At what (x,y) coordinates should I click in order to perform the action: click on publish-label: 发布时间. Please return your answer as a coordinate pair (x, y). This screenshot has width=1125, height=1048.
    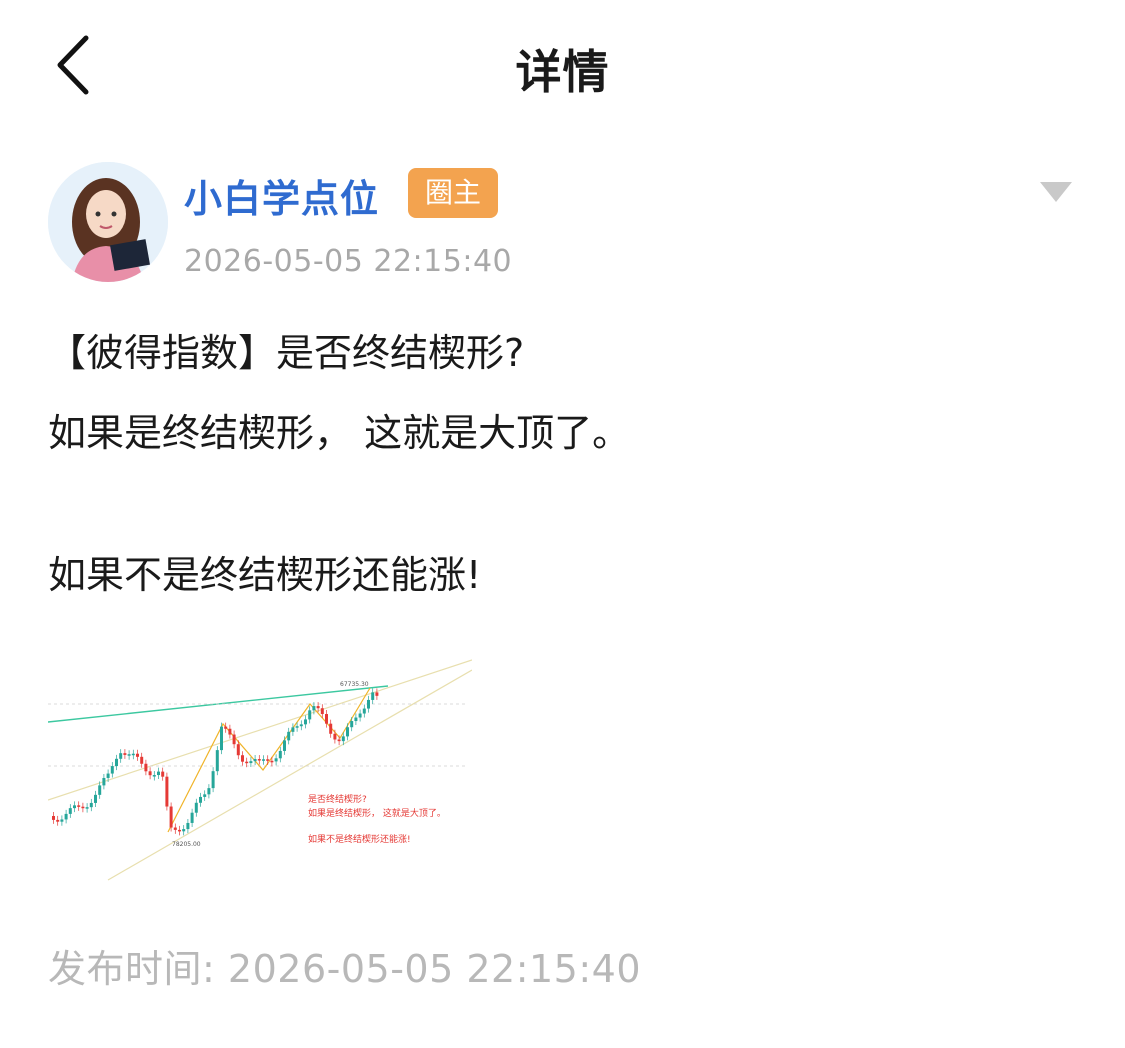
    Looking at the image, I should click on (125, 969).